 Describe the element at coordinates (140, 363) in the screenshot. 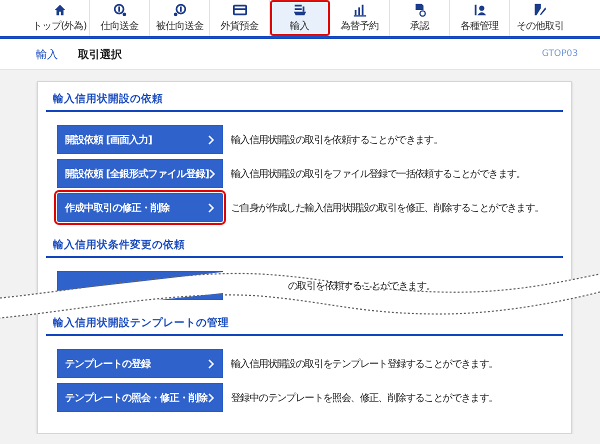

I see `menu-button: テンプレートの登録` at that location.